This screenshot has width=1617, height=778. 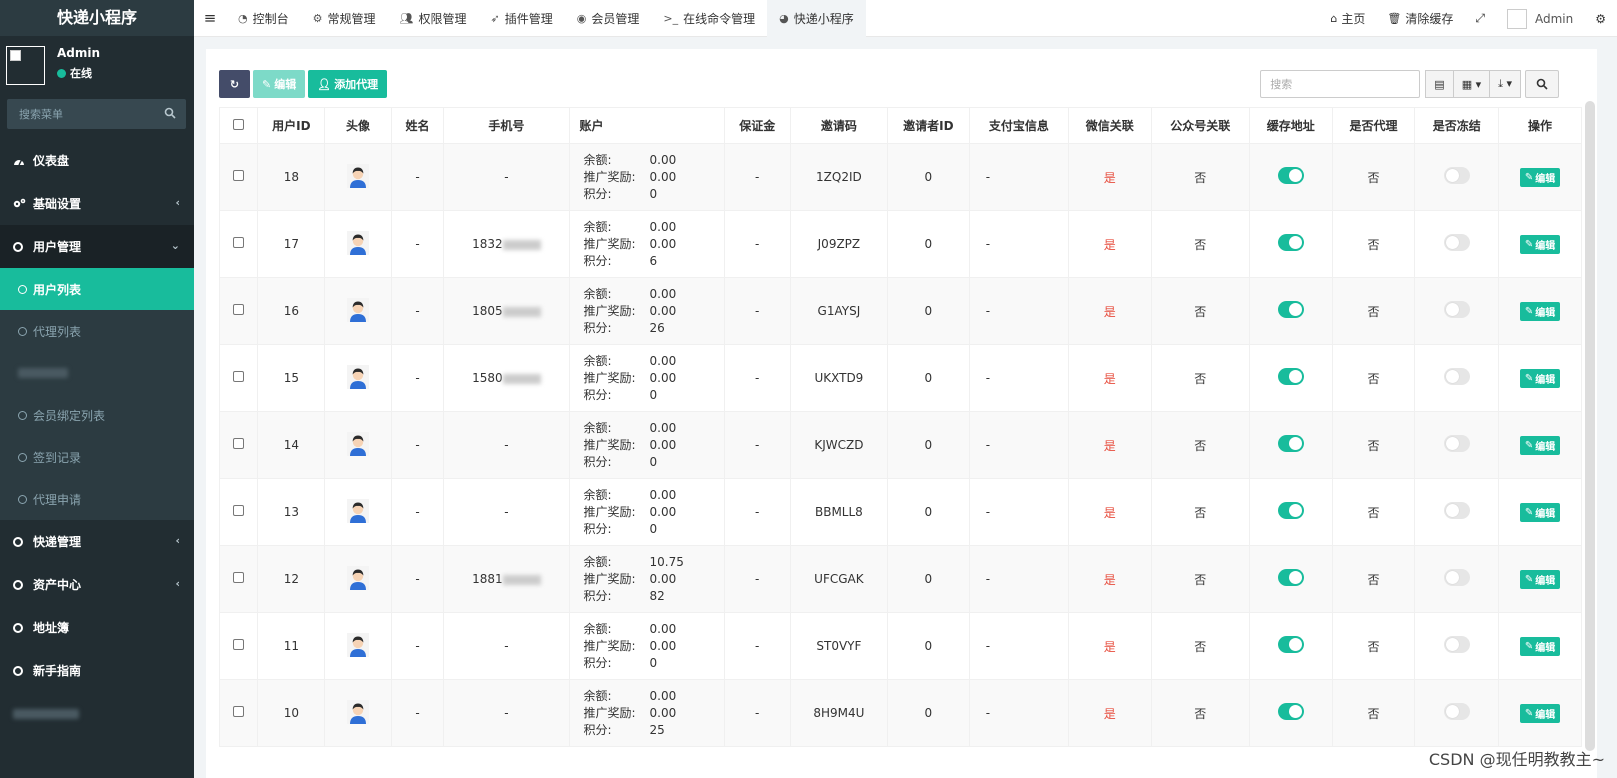 I want to click on column-header: 缓存地址, so click(x=1290, y=125).